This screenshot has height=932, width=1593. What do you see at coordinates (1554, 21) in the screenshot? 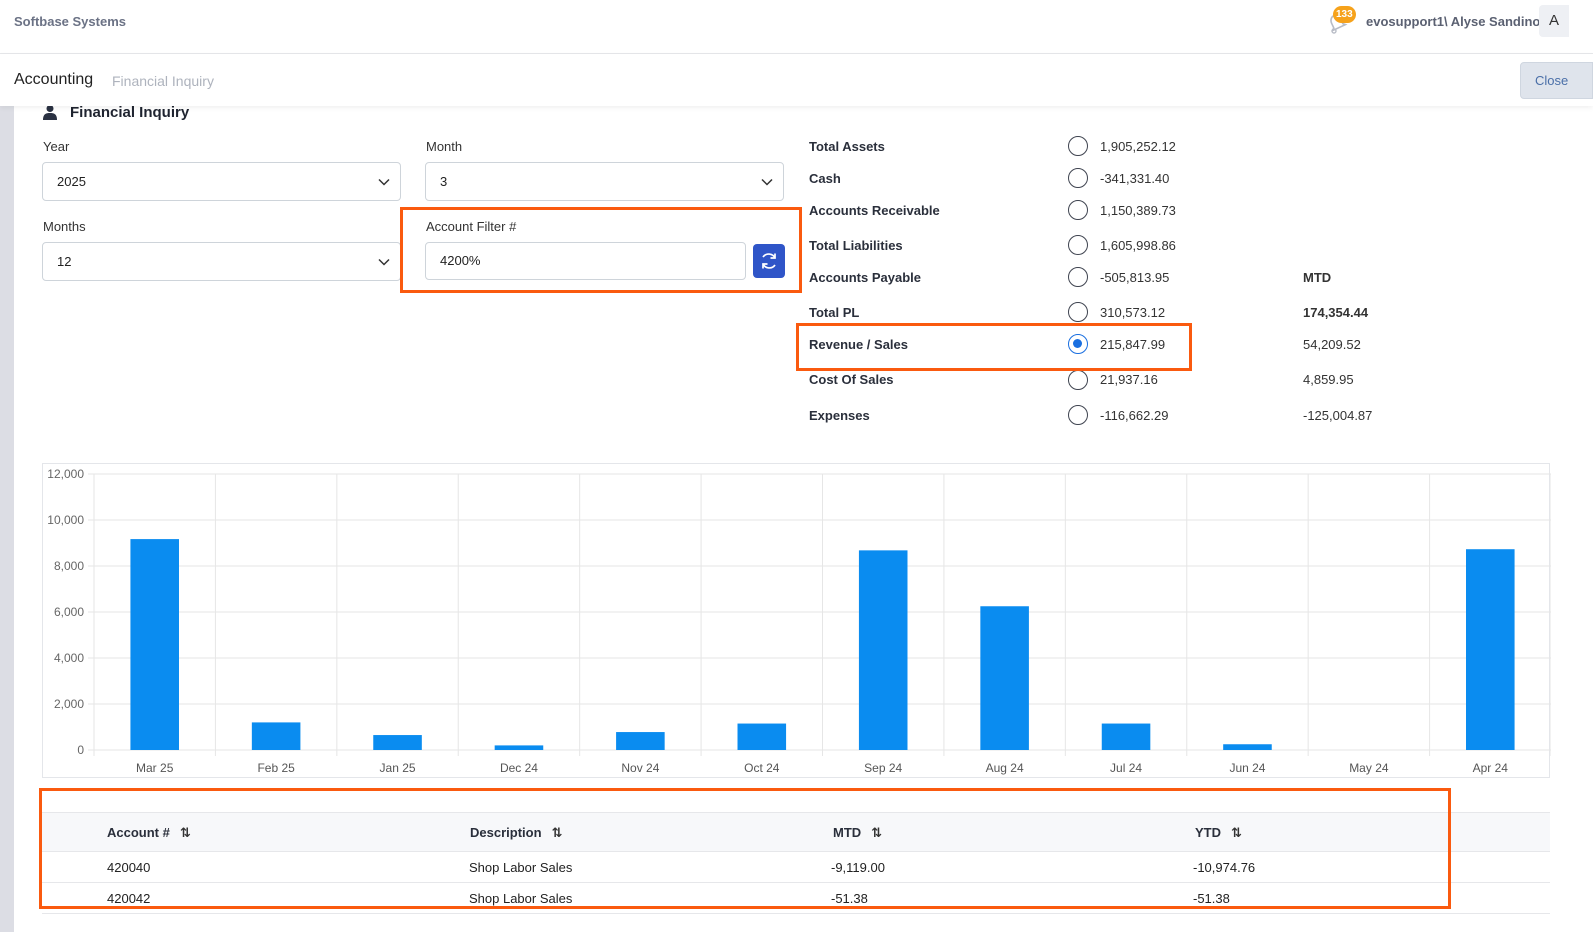
I see `avatar: A` at bounding box center [1554, 21].